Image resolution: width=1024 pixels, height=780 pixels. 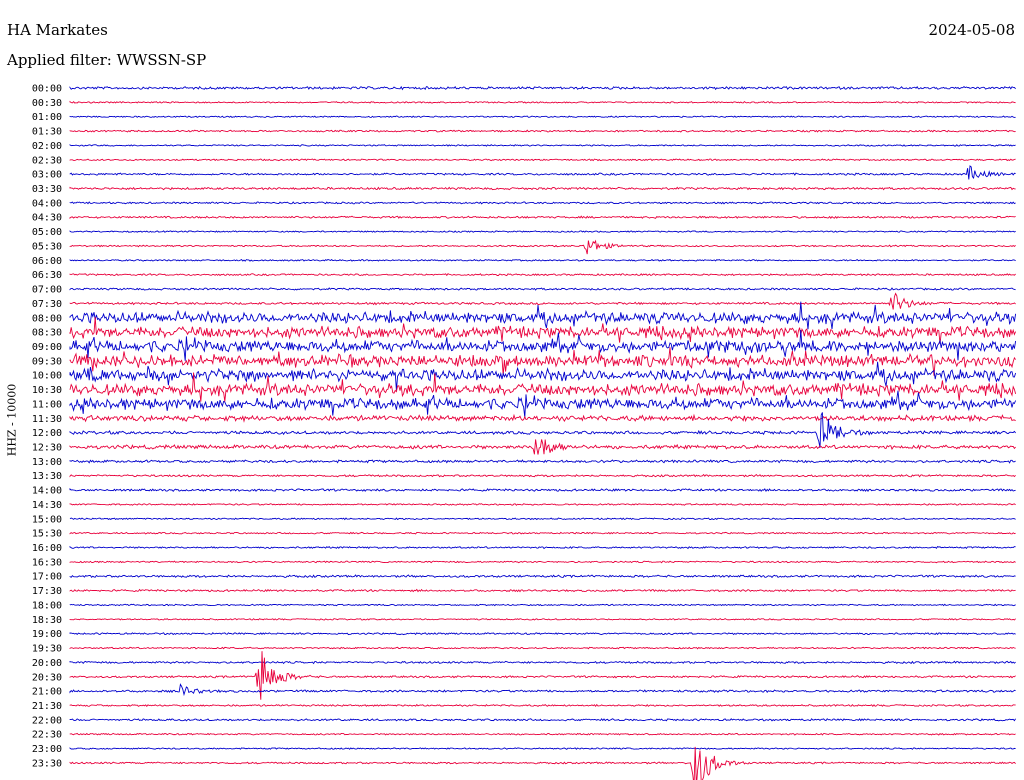 I want to click on row-time-label: 07:00, so click(x=47, y=290).